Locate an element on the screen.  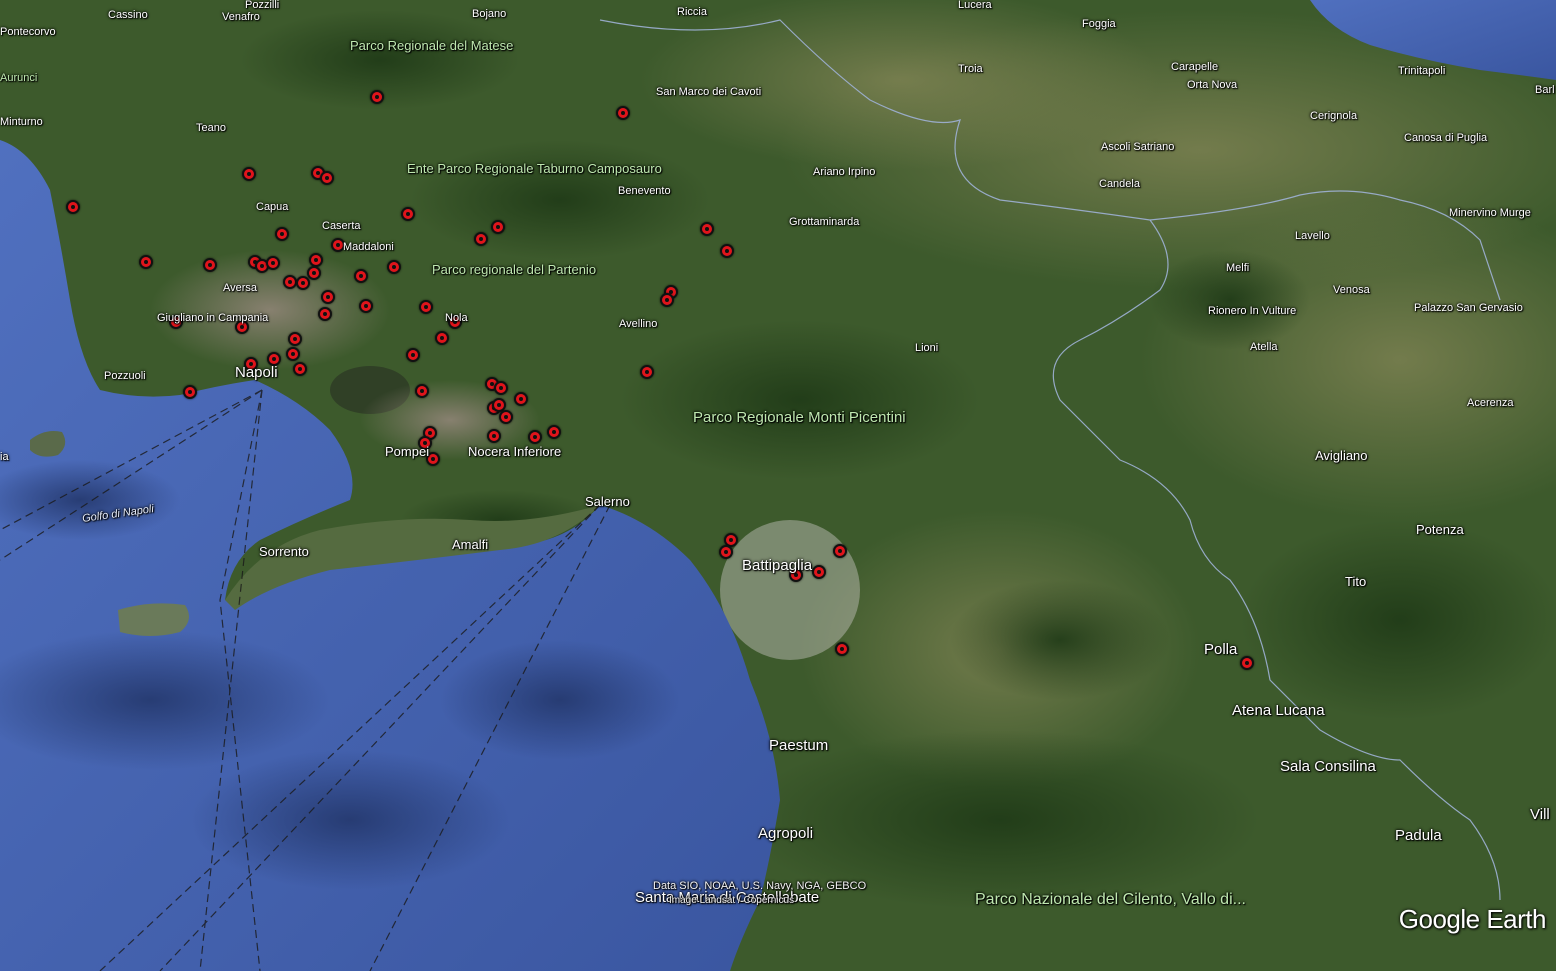
place-label: Bojano is located at coordinates (489, 14).